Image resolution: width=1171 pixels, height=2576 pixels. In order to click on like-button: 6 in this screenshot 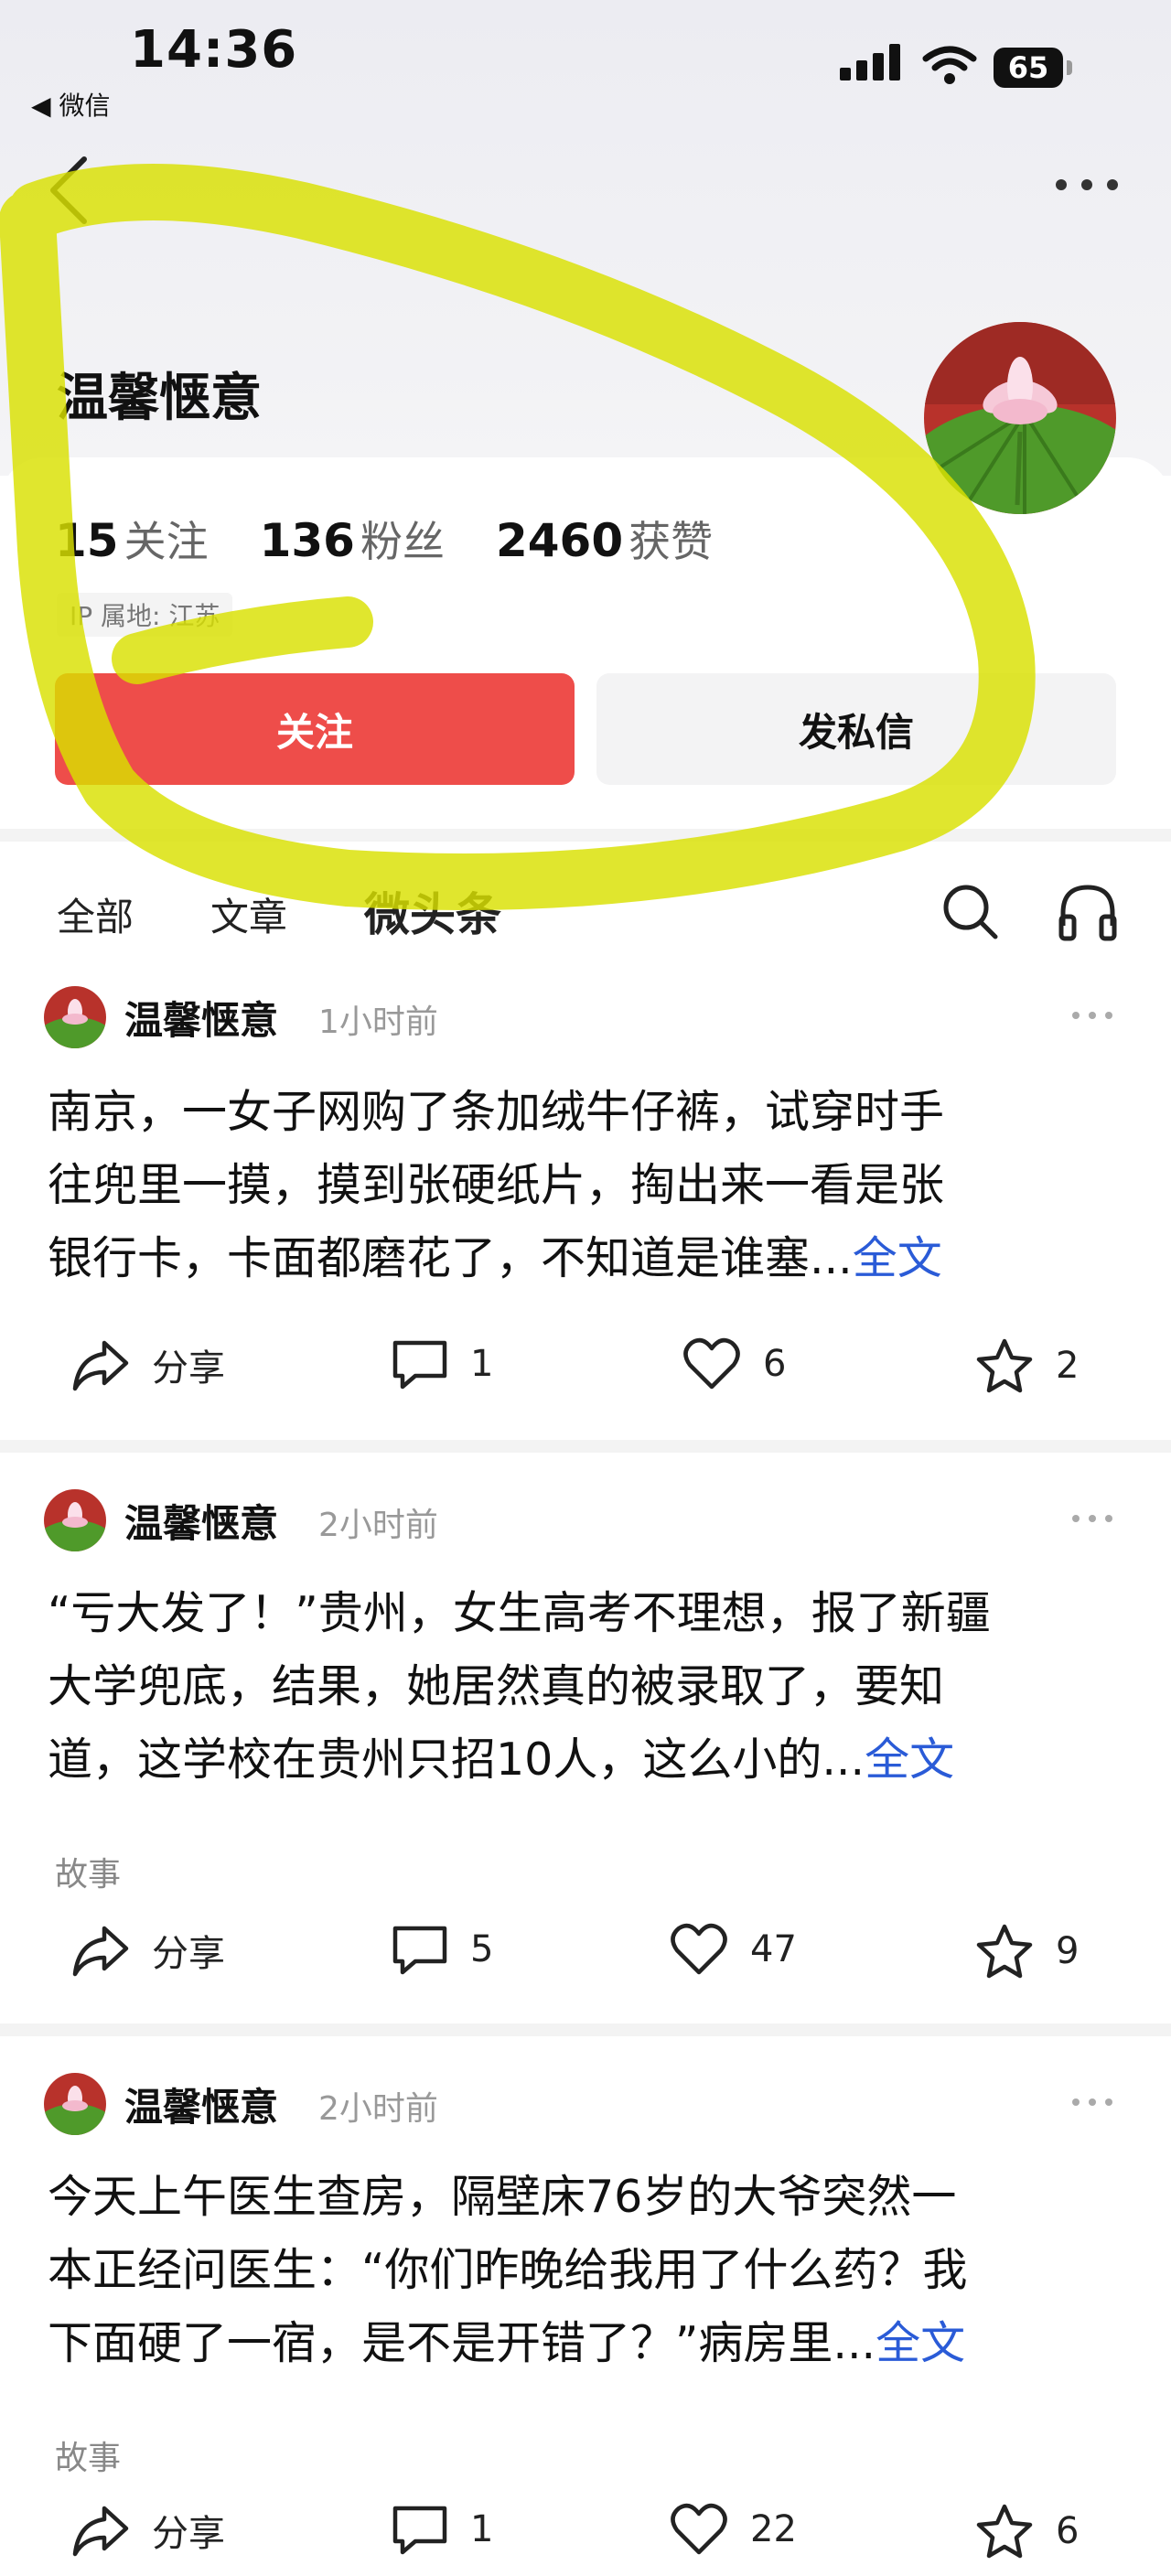, I will do `click(734, 1364)`.